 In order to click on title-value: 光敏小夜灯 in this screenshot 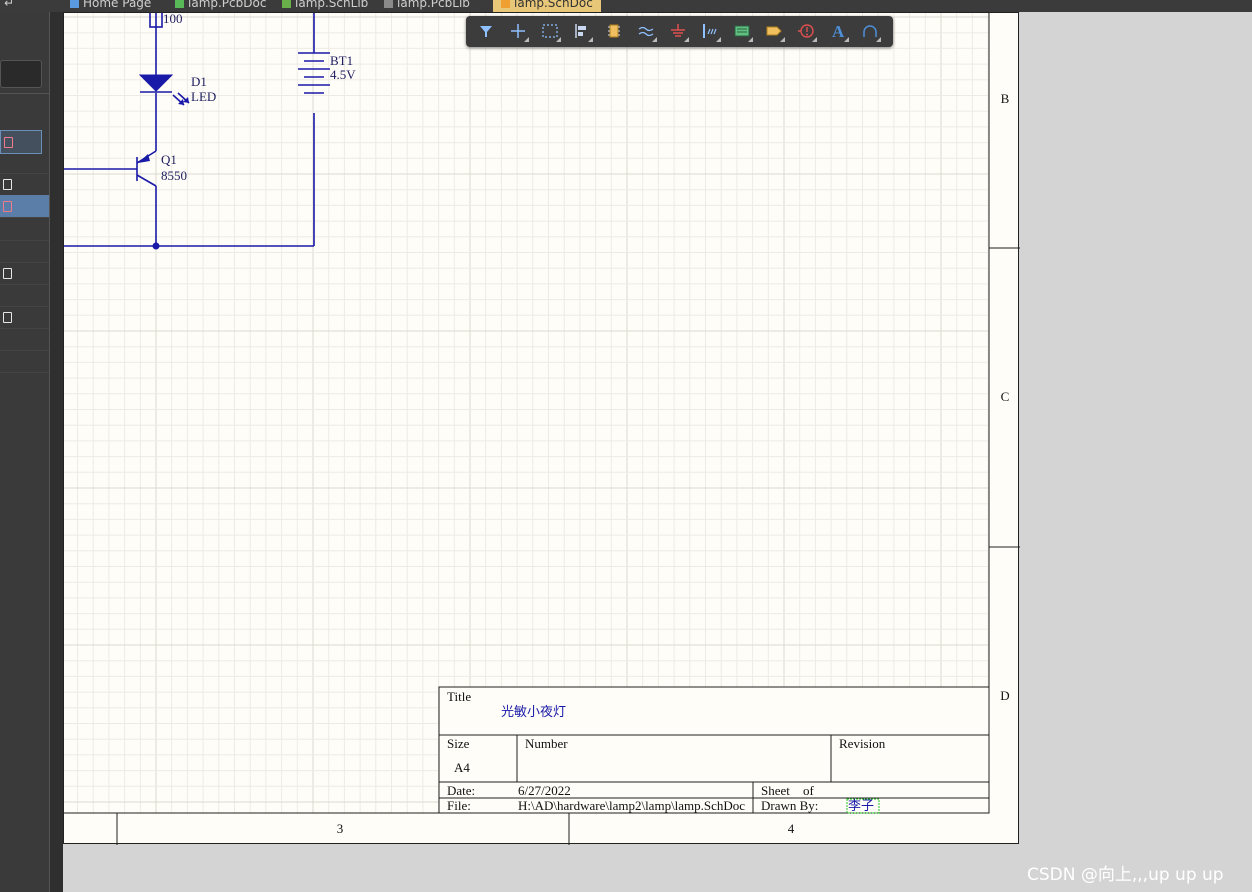, I will do `click(533, 712)`.